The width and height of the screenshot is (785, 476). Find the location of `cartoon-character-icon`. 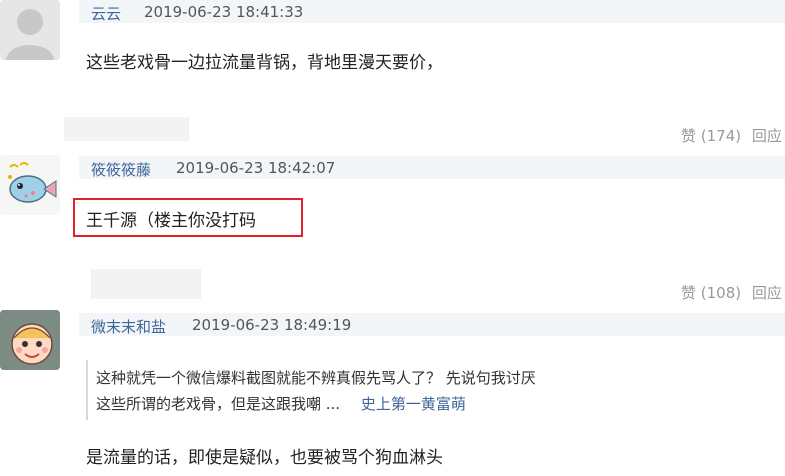

cartoon-character-icon is located at coordinates (30, 340).